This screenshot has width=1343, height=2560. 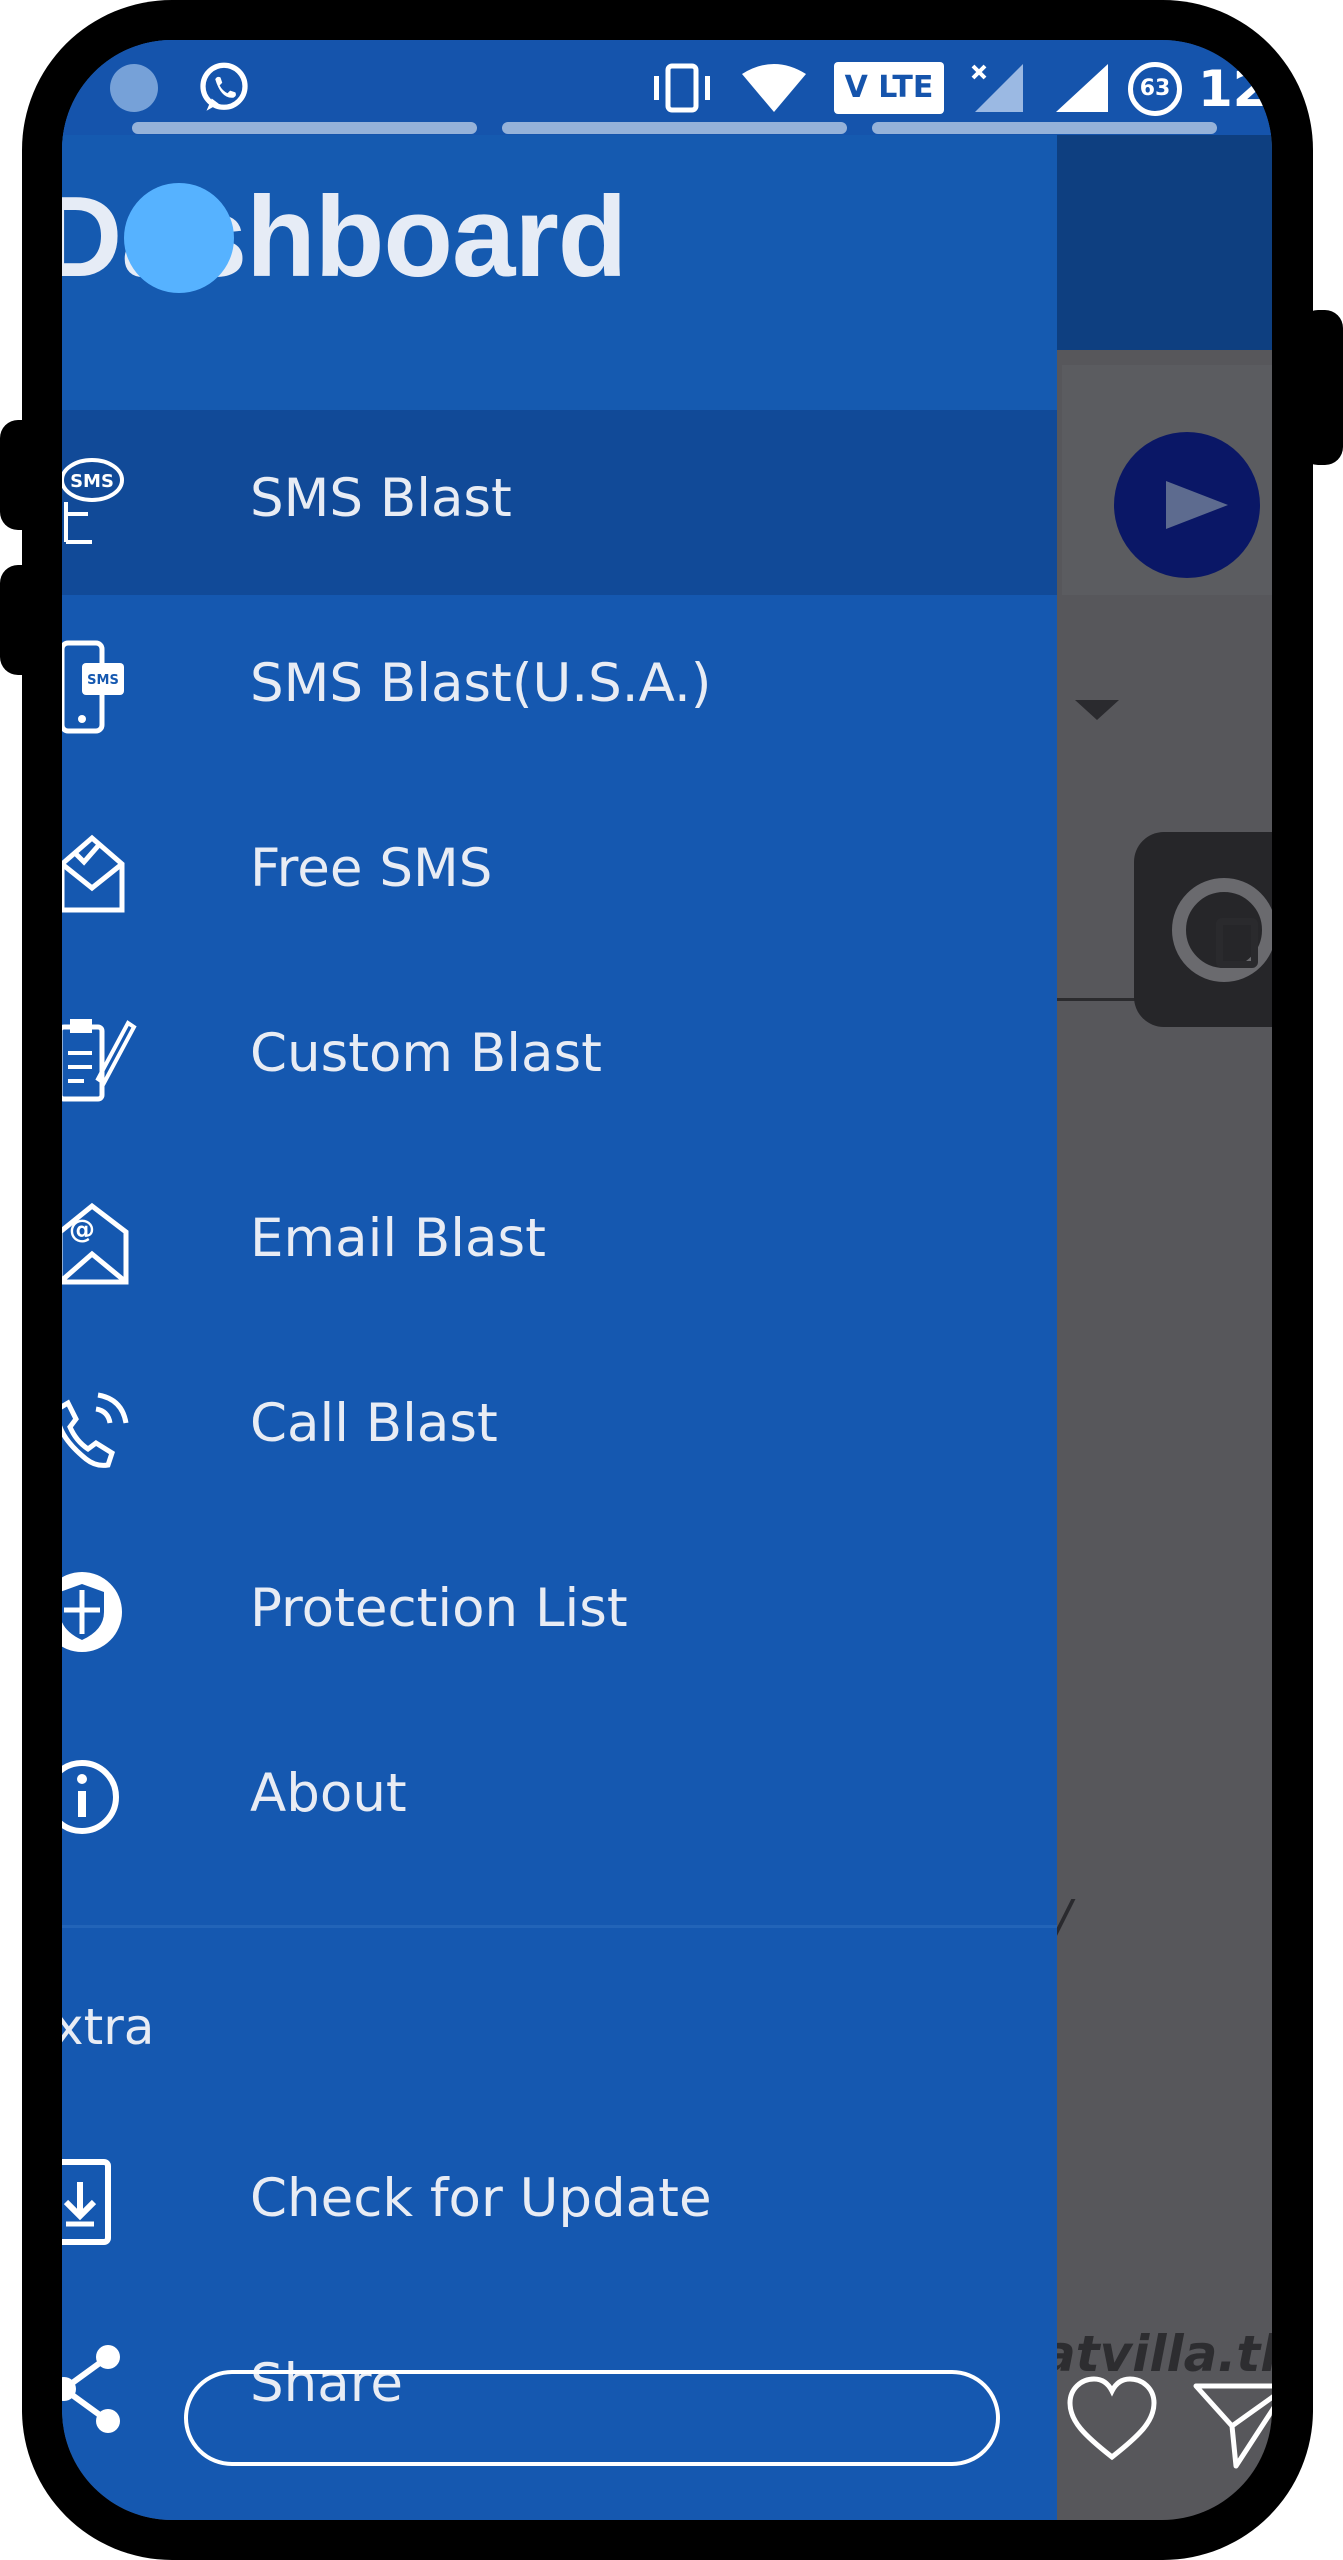 I want to click on menu-item-check-for-update: Check for Update, so click(x=559, y=2202).